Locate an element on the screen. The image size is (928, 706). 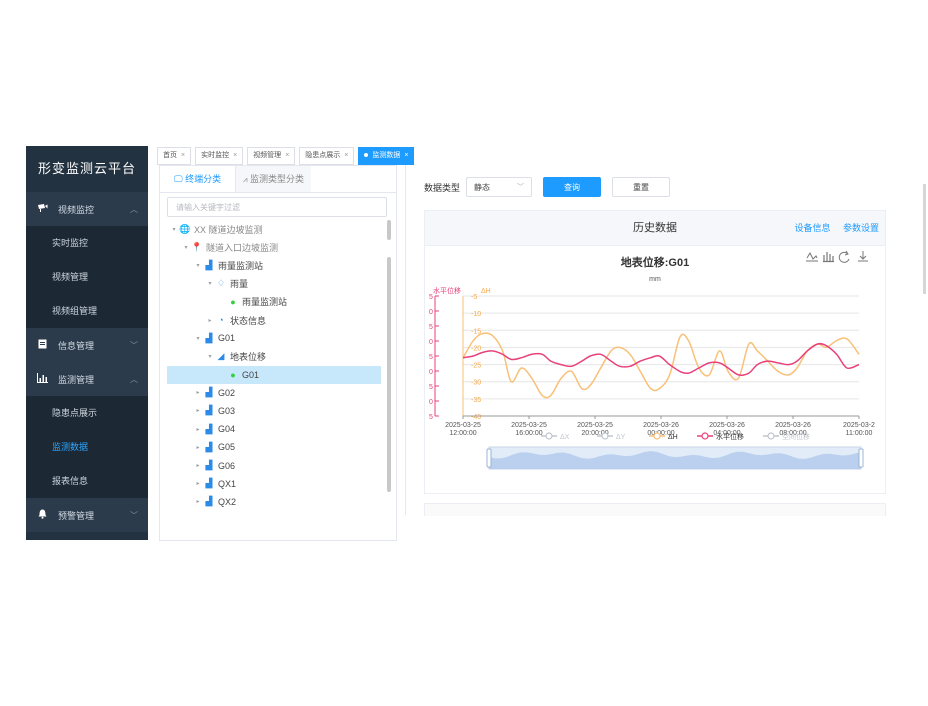
tree-node: ▾ 📍 隧道入口边坡监测 is located at coordinates (274, 247).